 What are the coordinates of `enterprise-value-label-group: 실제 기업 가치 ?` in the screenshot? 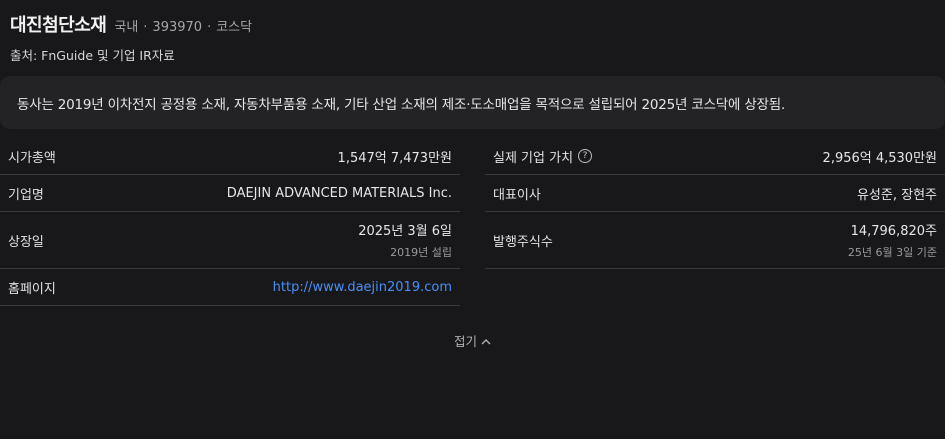 It's located at (543, 156).